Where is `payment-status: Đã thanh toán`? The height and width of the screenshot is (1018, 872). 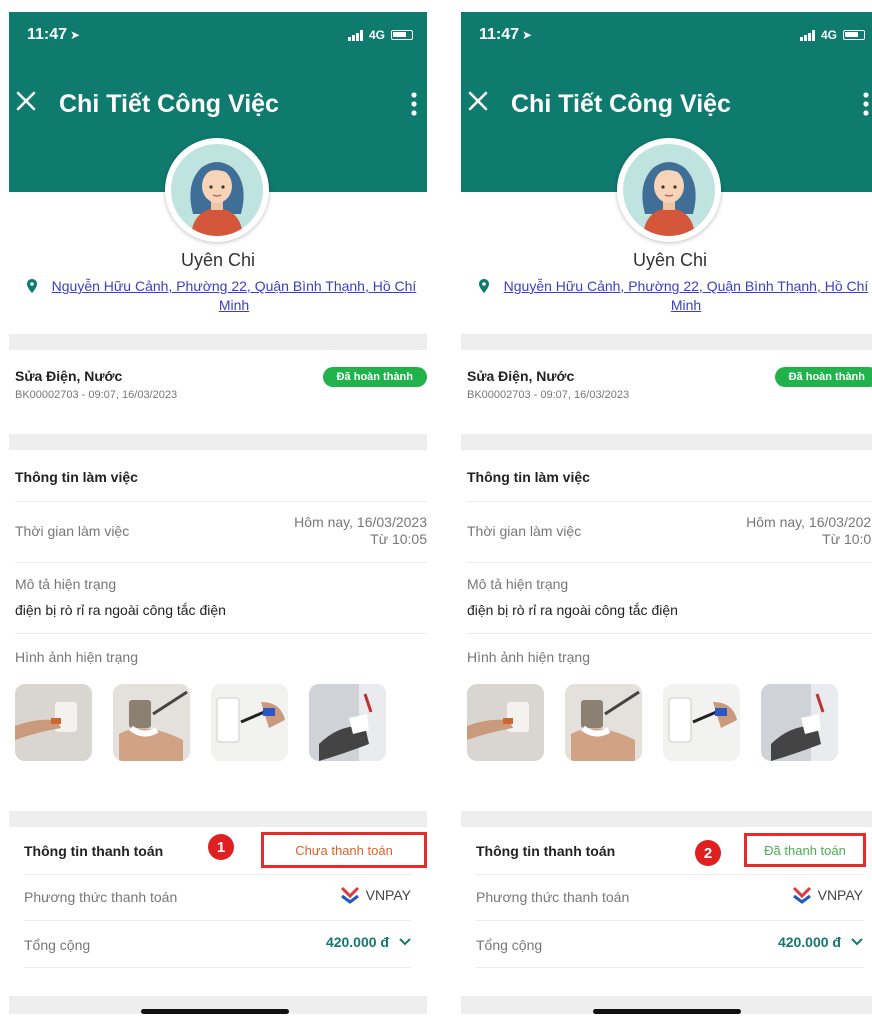
payment-status: Đã thanh toán is located at coordinates (805, 850).